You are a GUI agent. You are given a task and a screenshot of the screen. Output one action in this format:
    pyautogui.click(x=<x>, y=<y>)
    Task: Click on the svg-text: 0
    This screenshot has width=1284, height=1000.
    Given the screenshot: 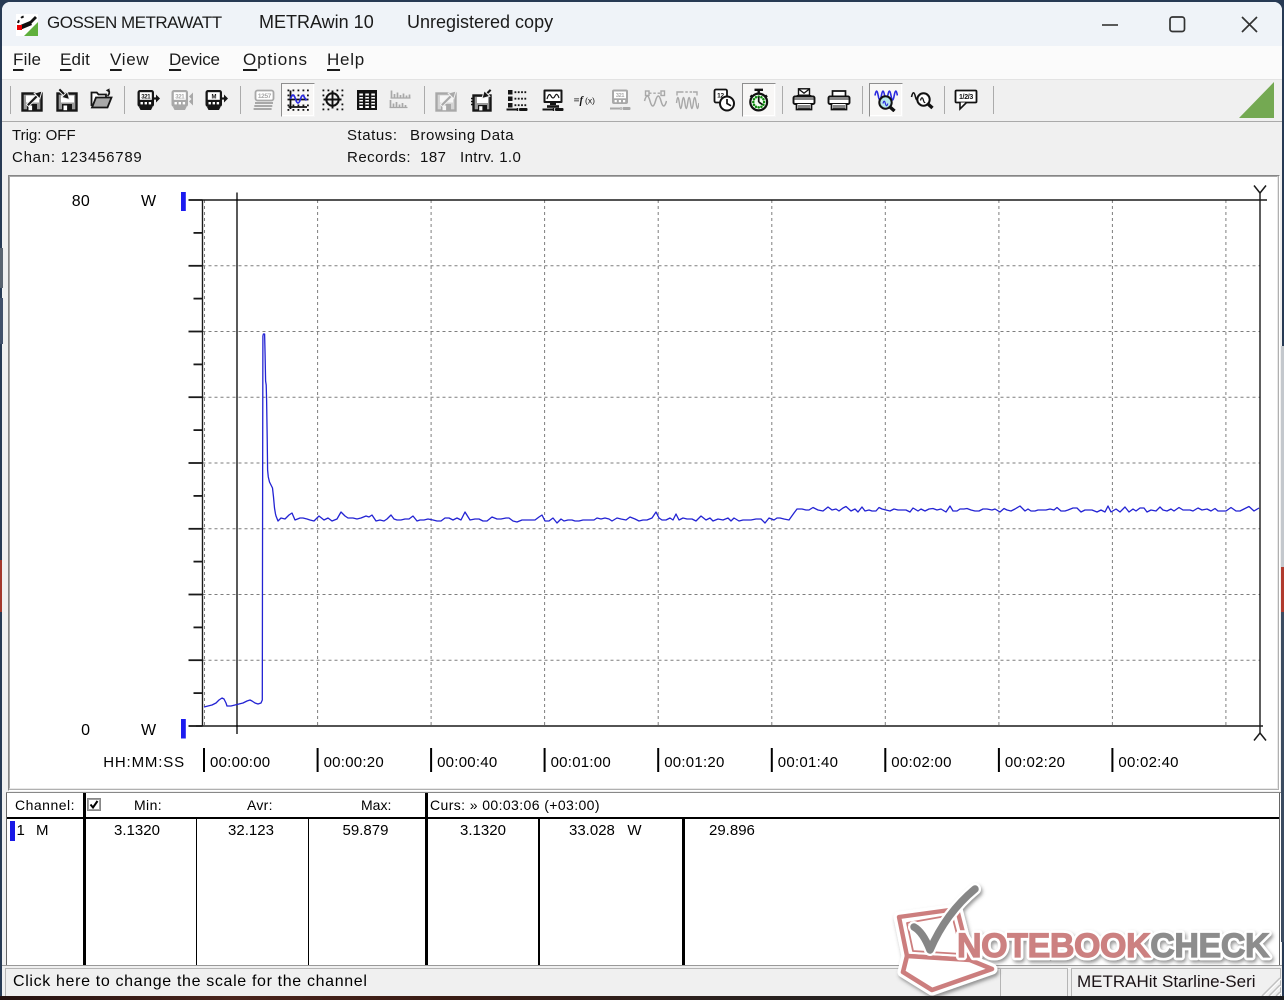 What is the action you would take?
    pyautogui.click(x=85, y=730)
    